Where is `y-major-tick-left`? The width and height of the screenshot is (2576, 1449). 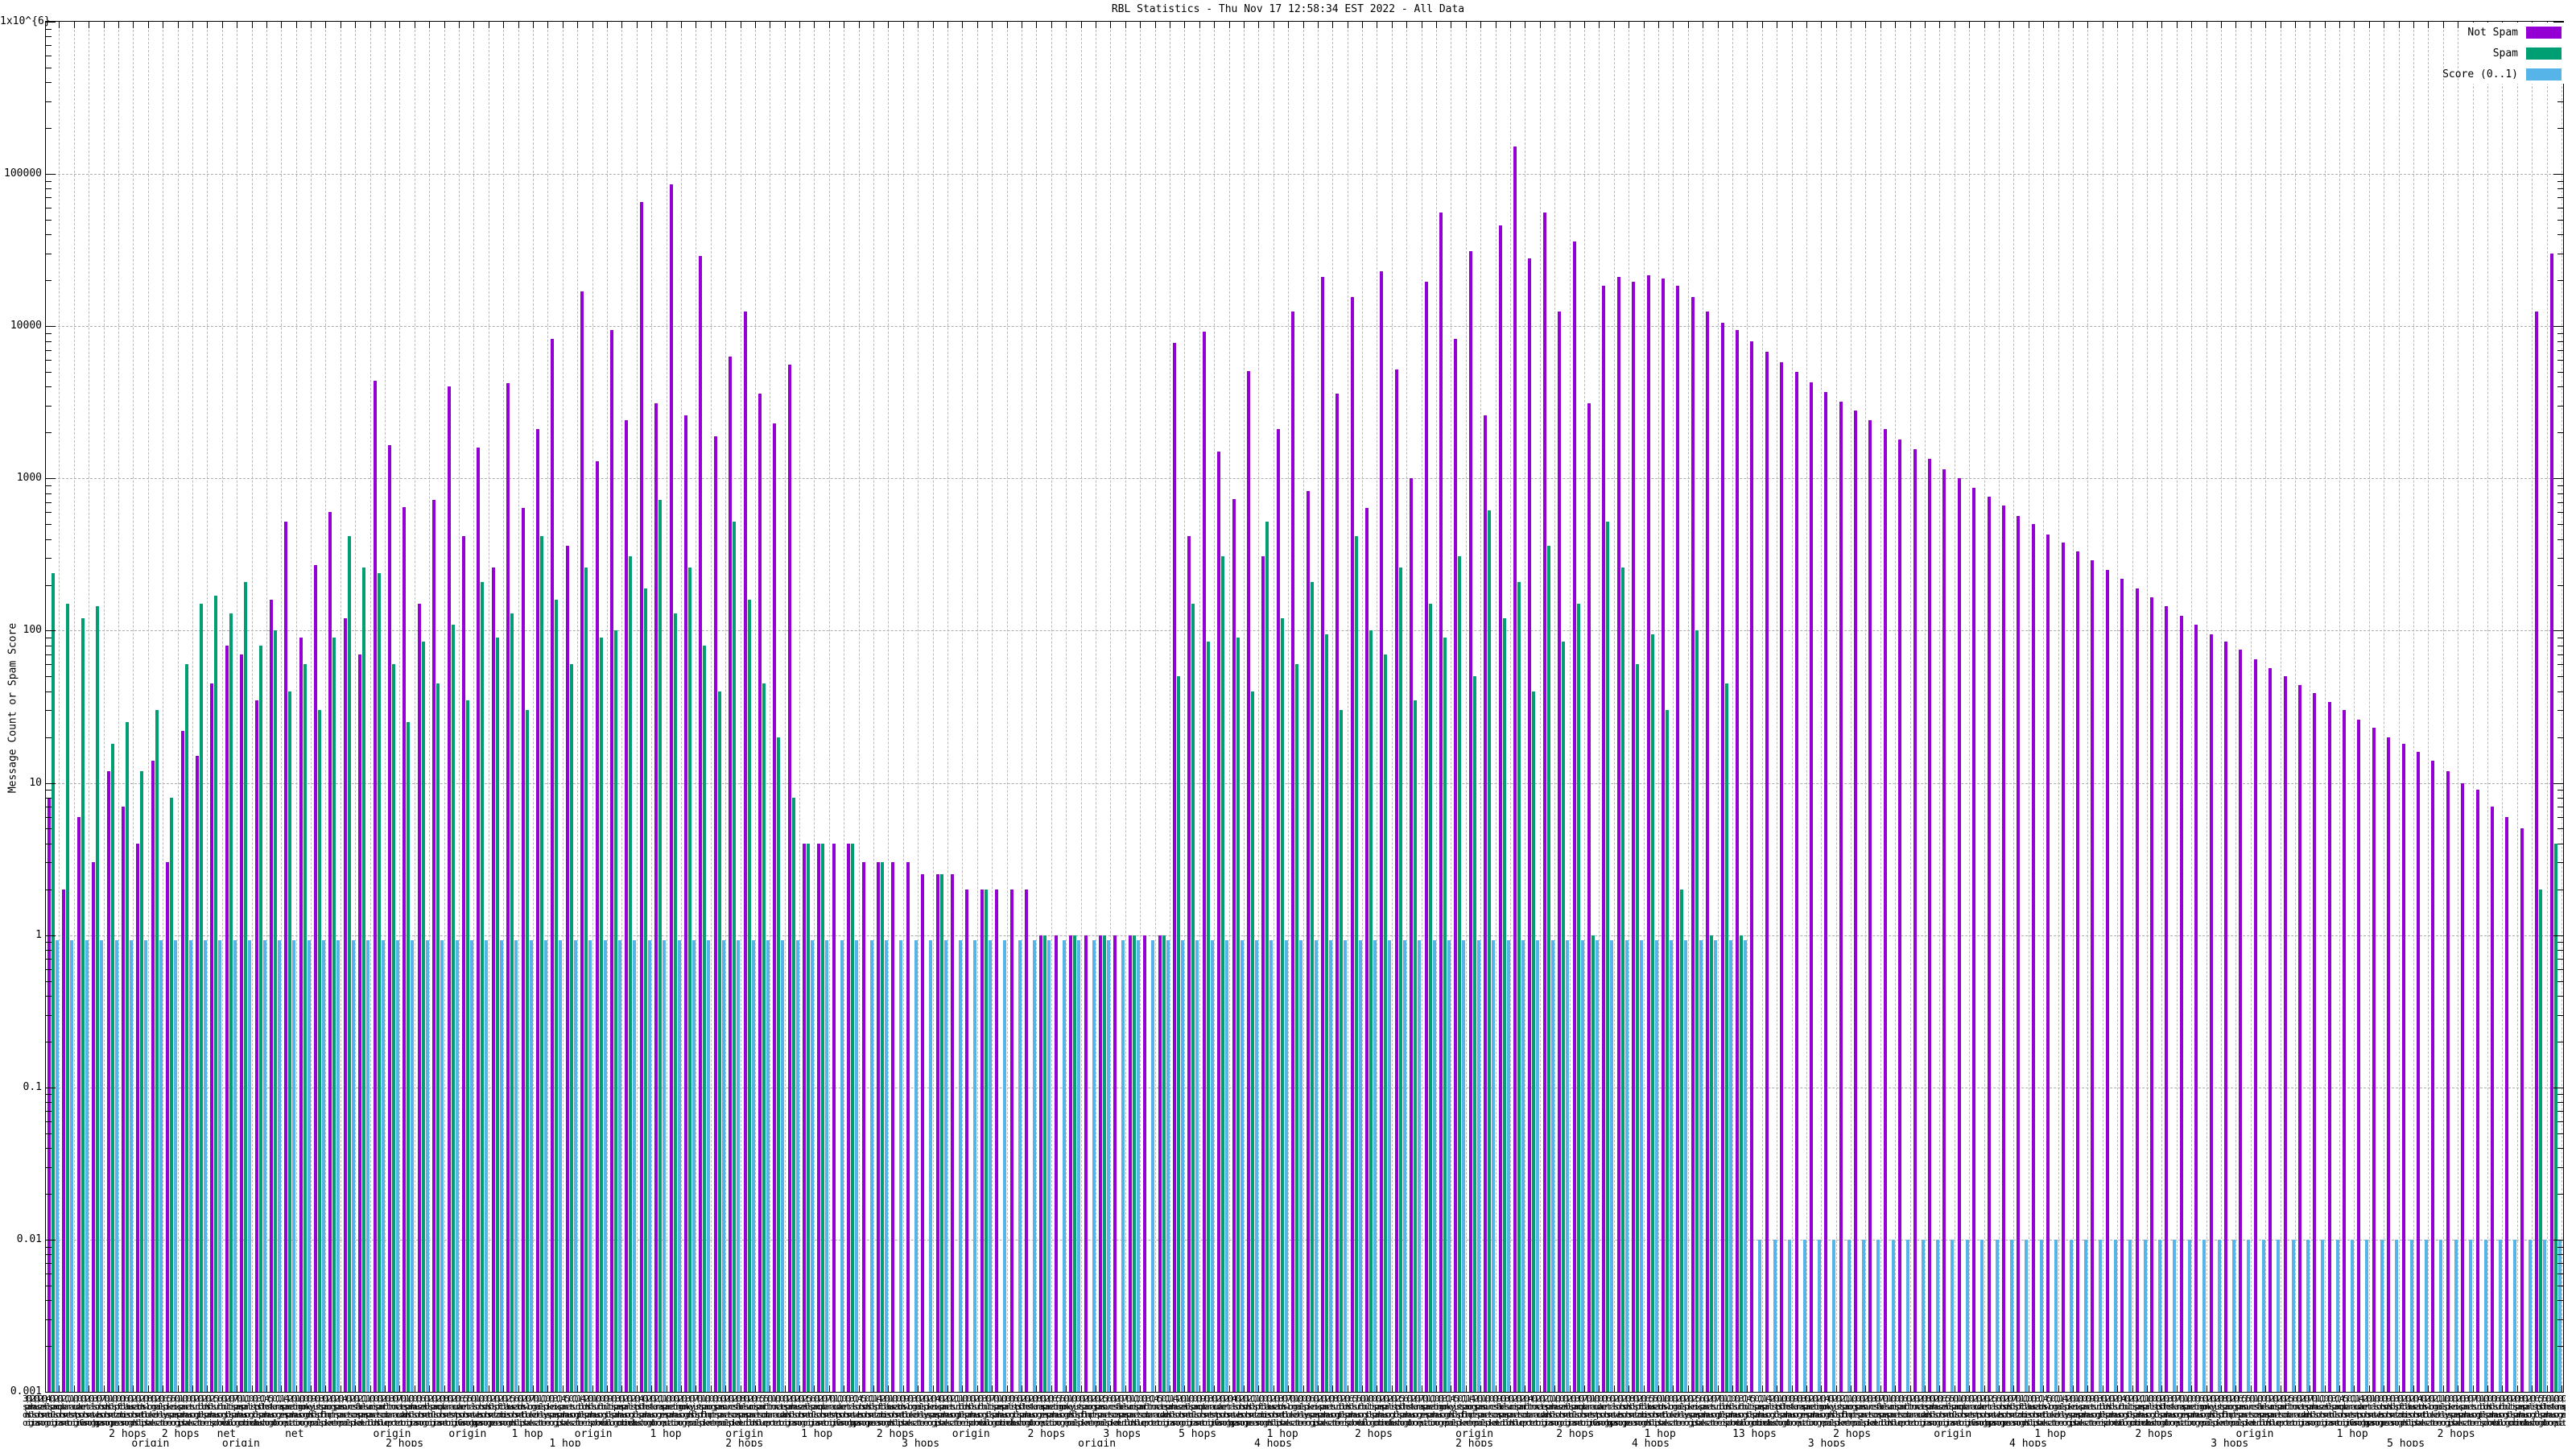 y-major-tick-left is located at coordinates (51, 22).